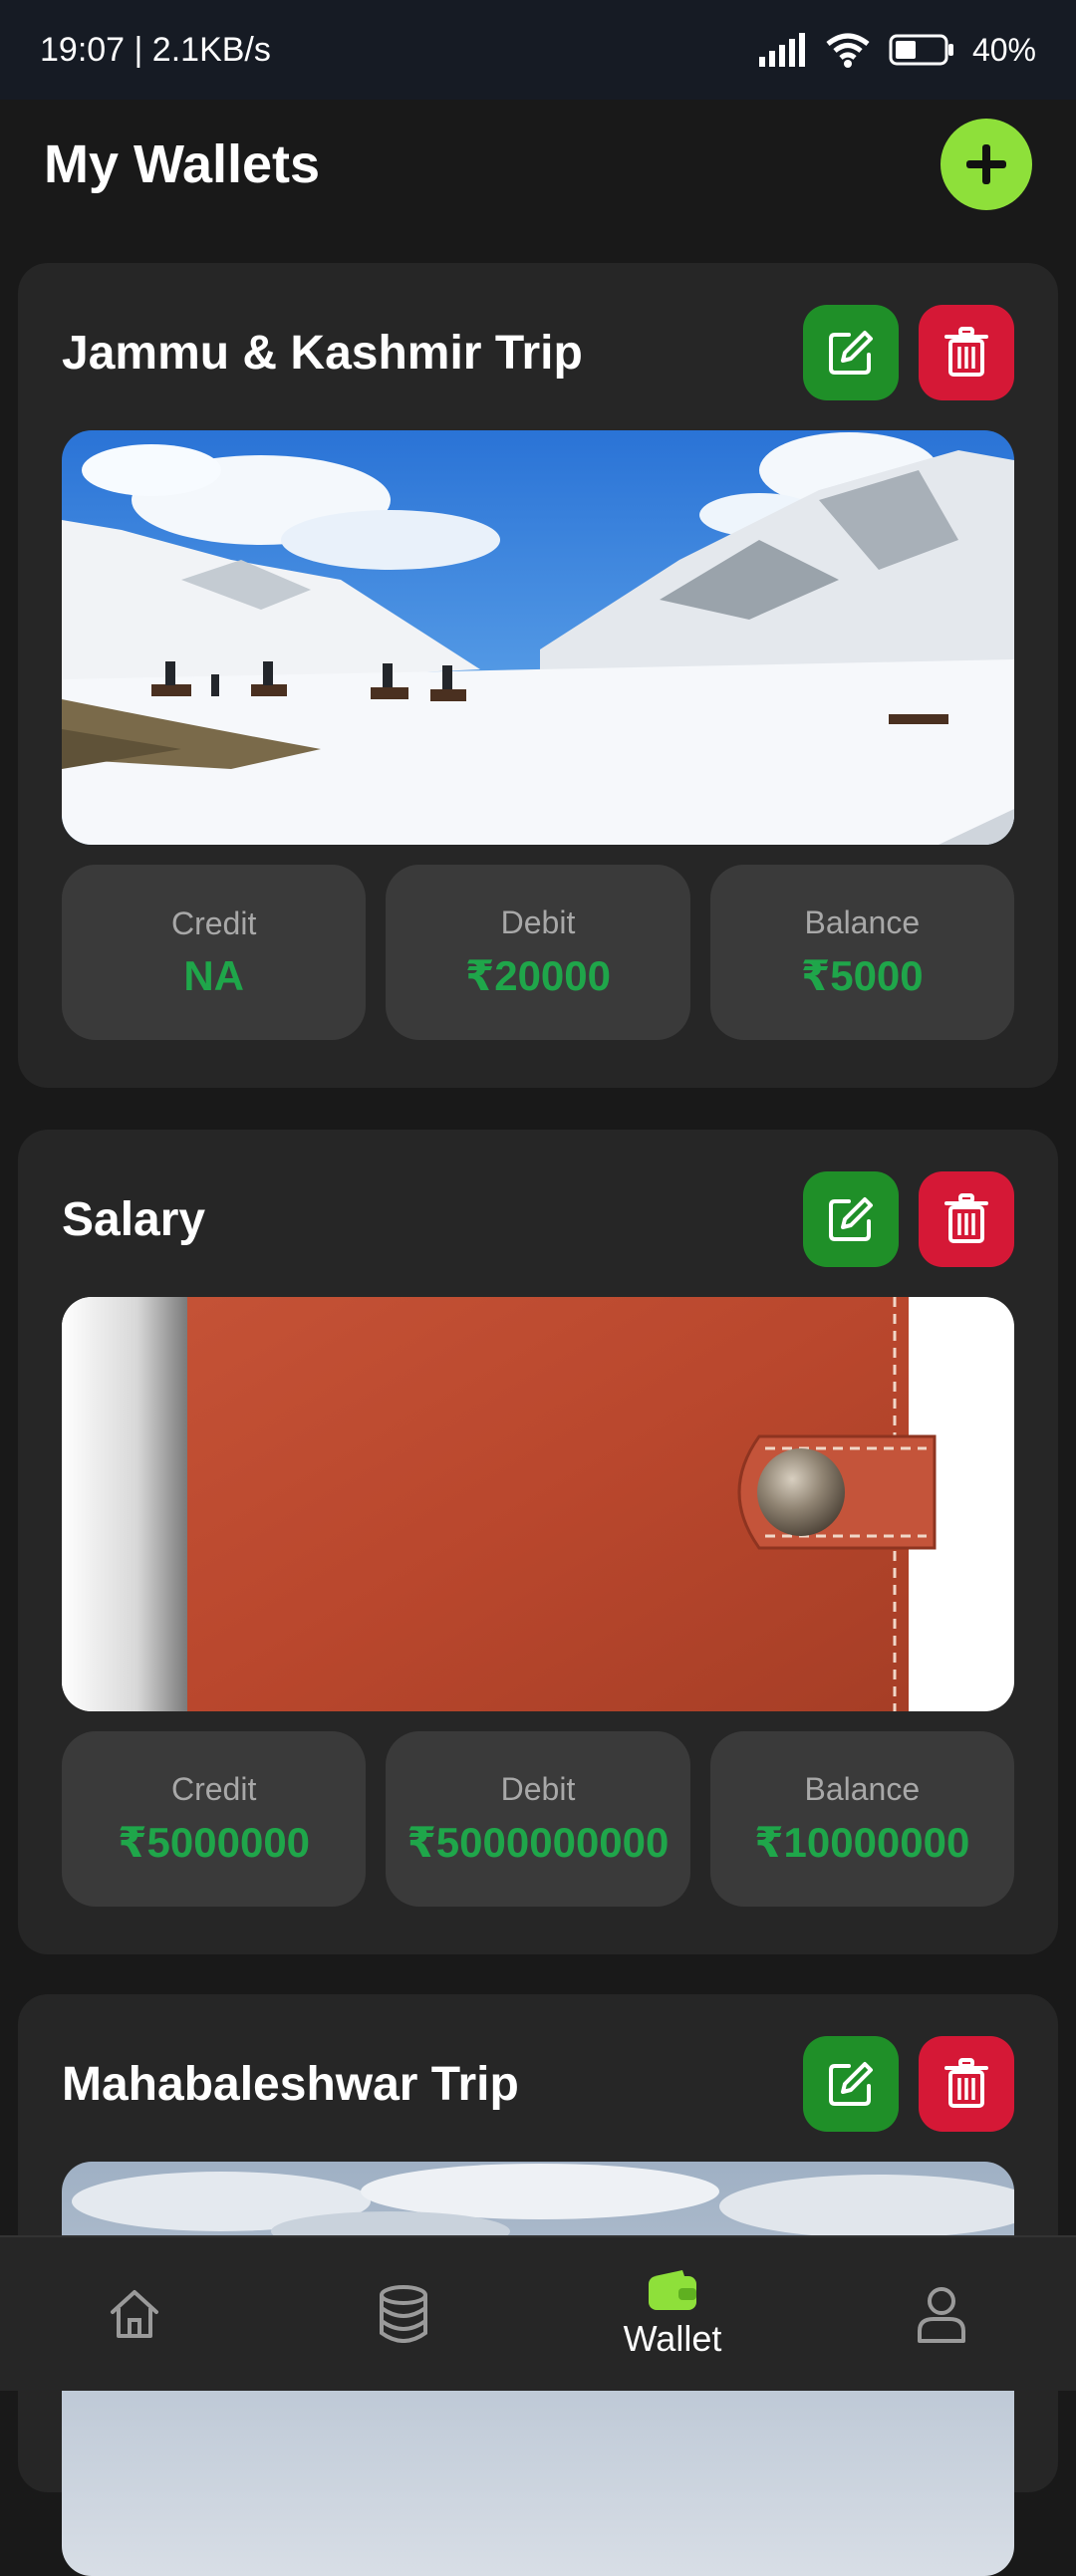  What do you see at coordinates (538, 637) in the screenshot?
I see `wallet-image-mountains` at bounding box center [538, 637].